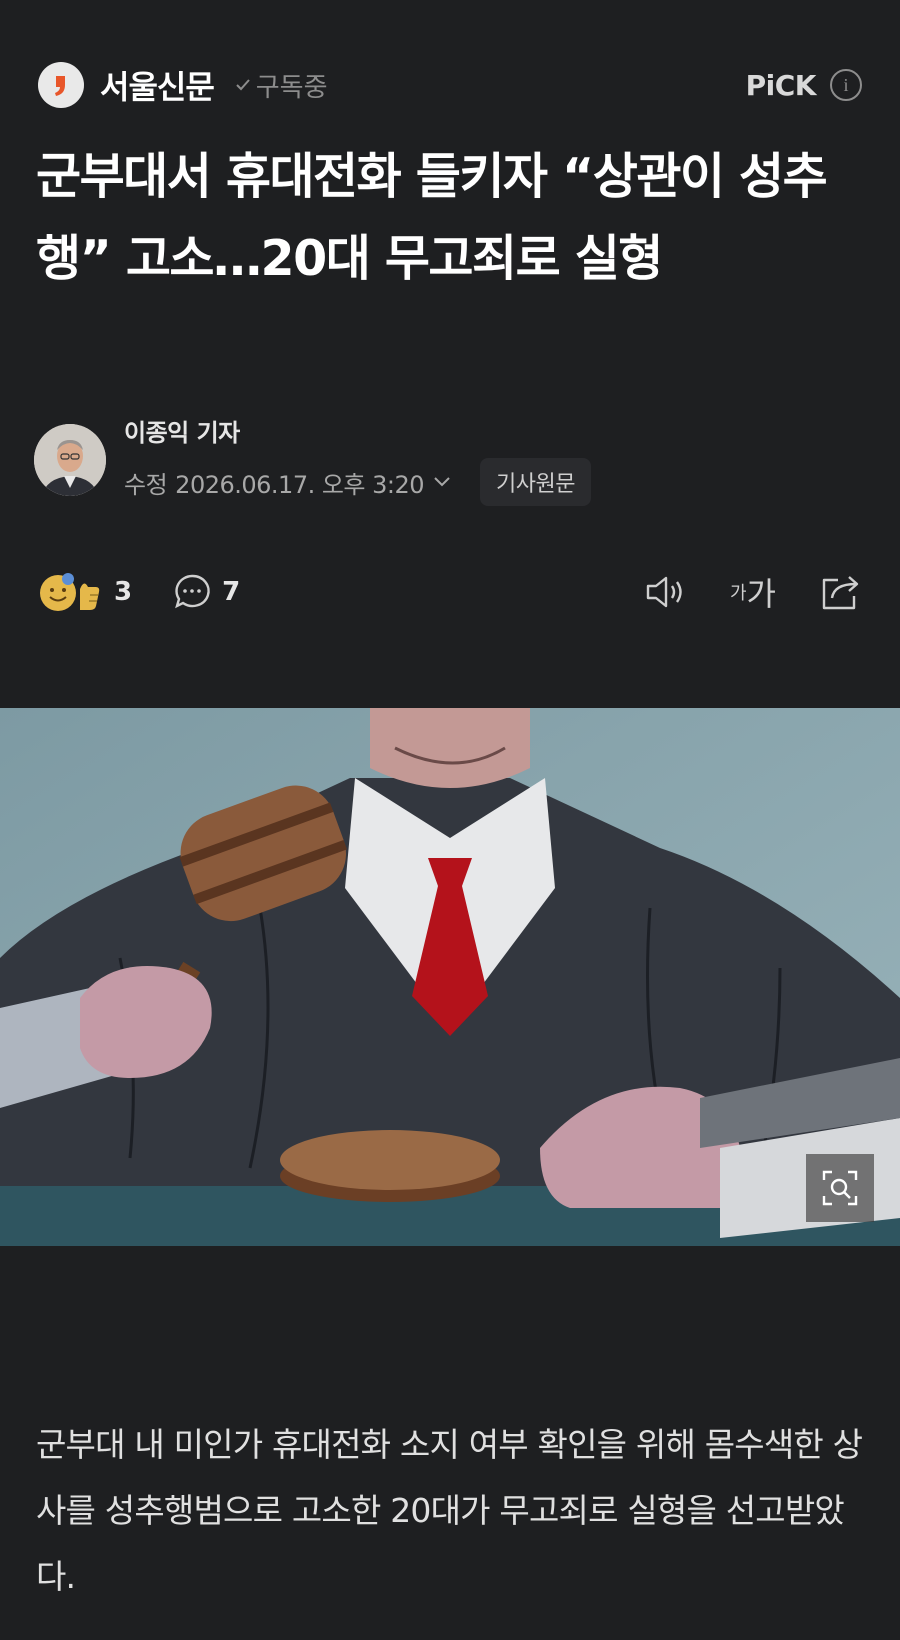 The image size is (900, 1640). I want to click on byline: 이종익 기자 수정 2026.06.17. 오후 3:20 기사원문, so click(312, 459).